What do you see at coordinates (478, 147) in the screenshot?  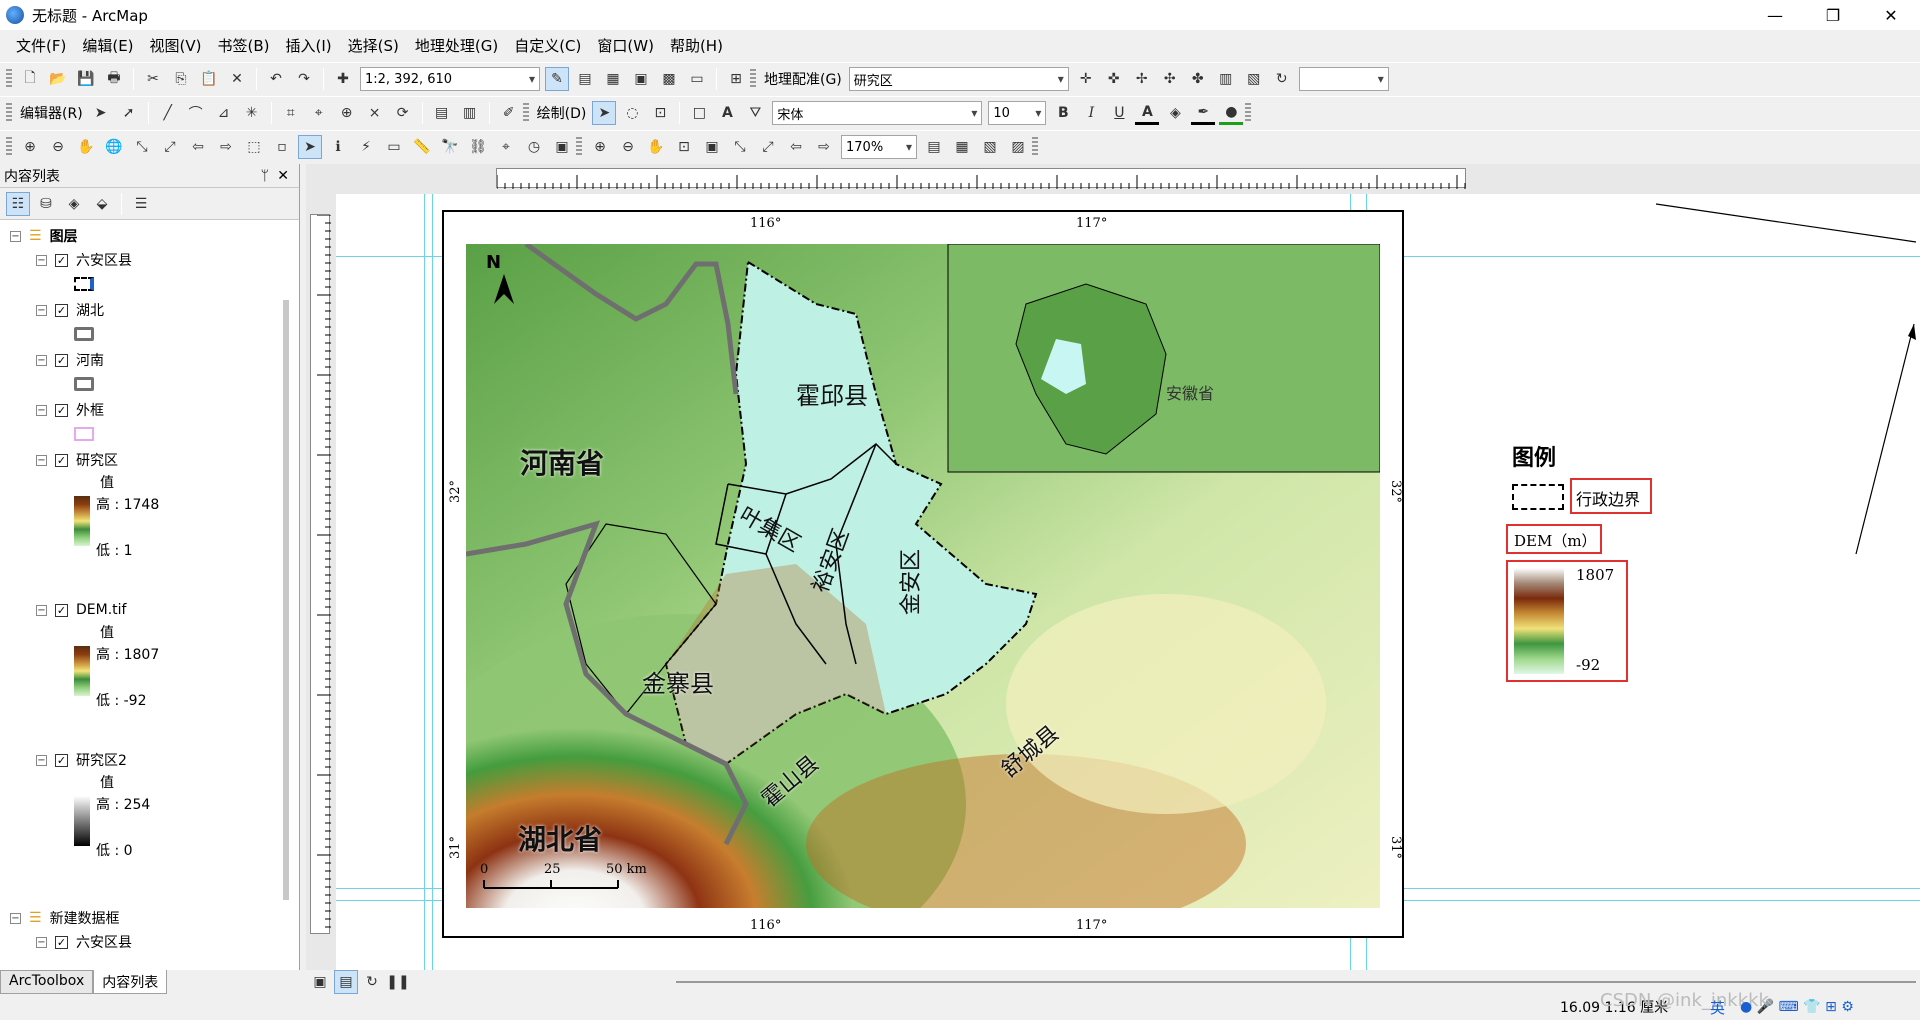 I see `find-route-icon: ⛓` at bounding box center [478, 147].